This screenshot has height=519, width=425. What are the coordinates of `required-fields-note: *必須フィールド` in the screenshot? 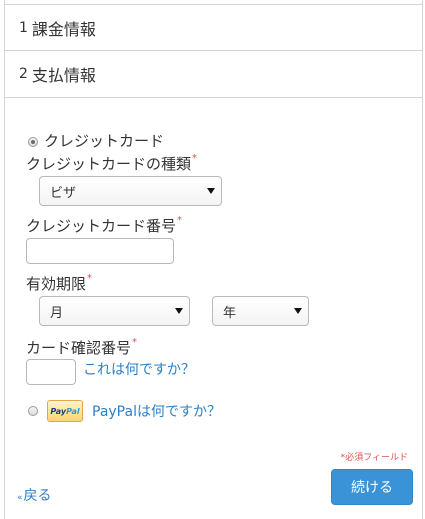 It's located at (374, 458).